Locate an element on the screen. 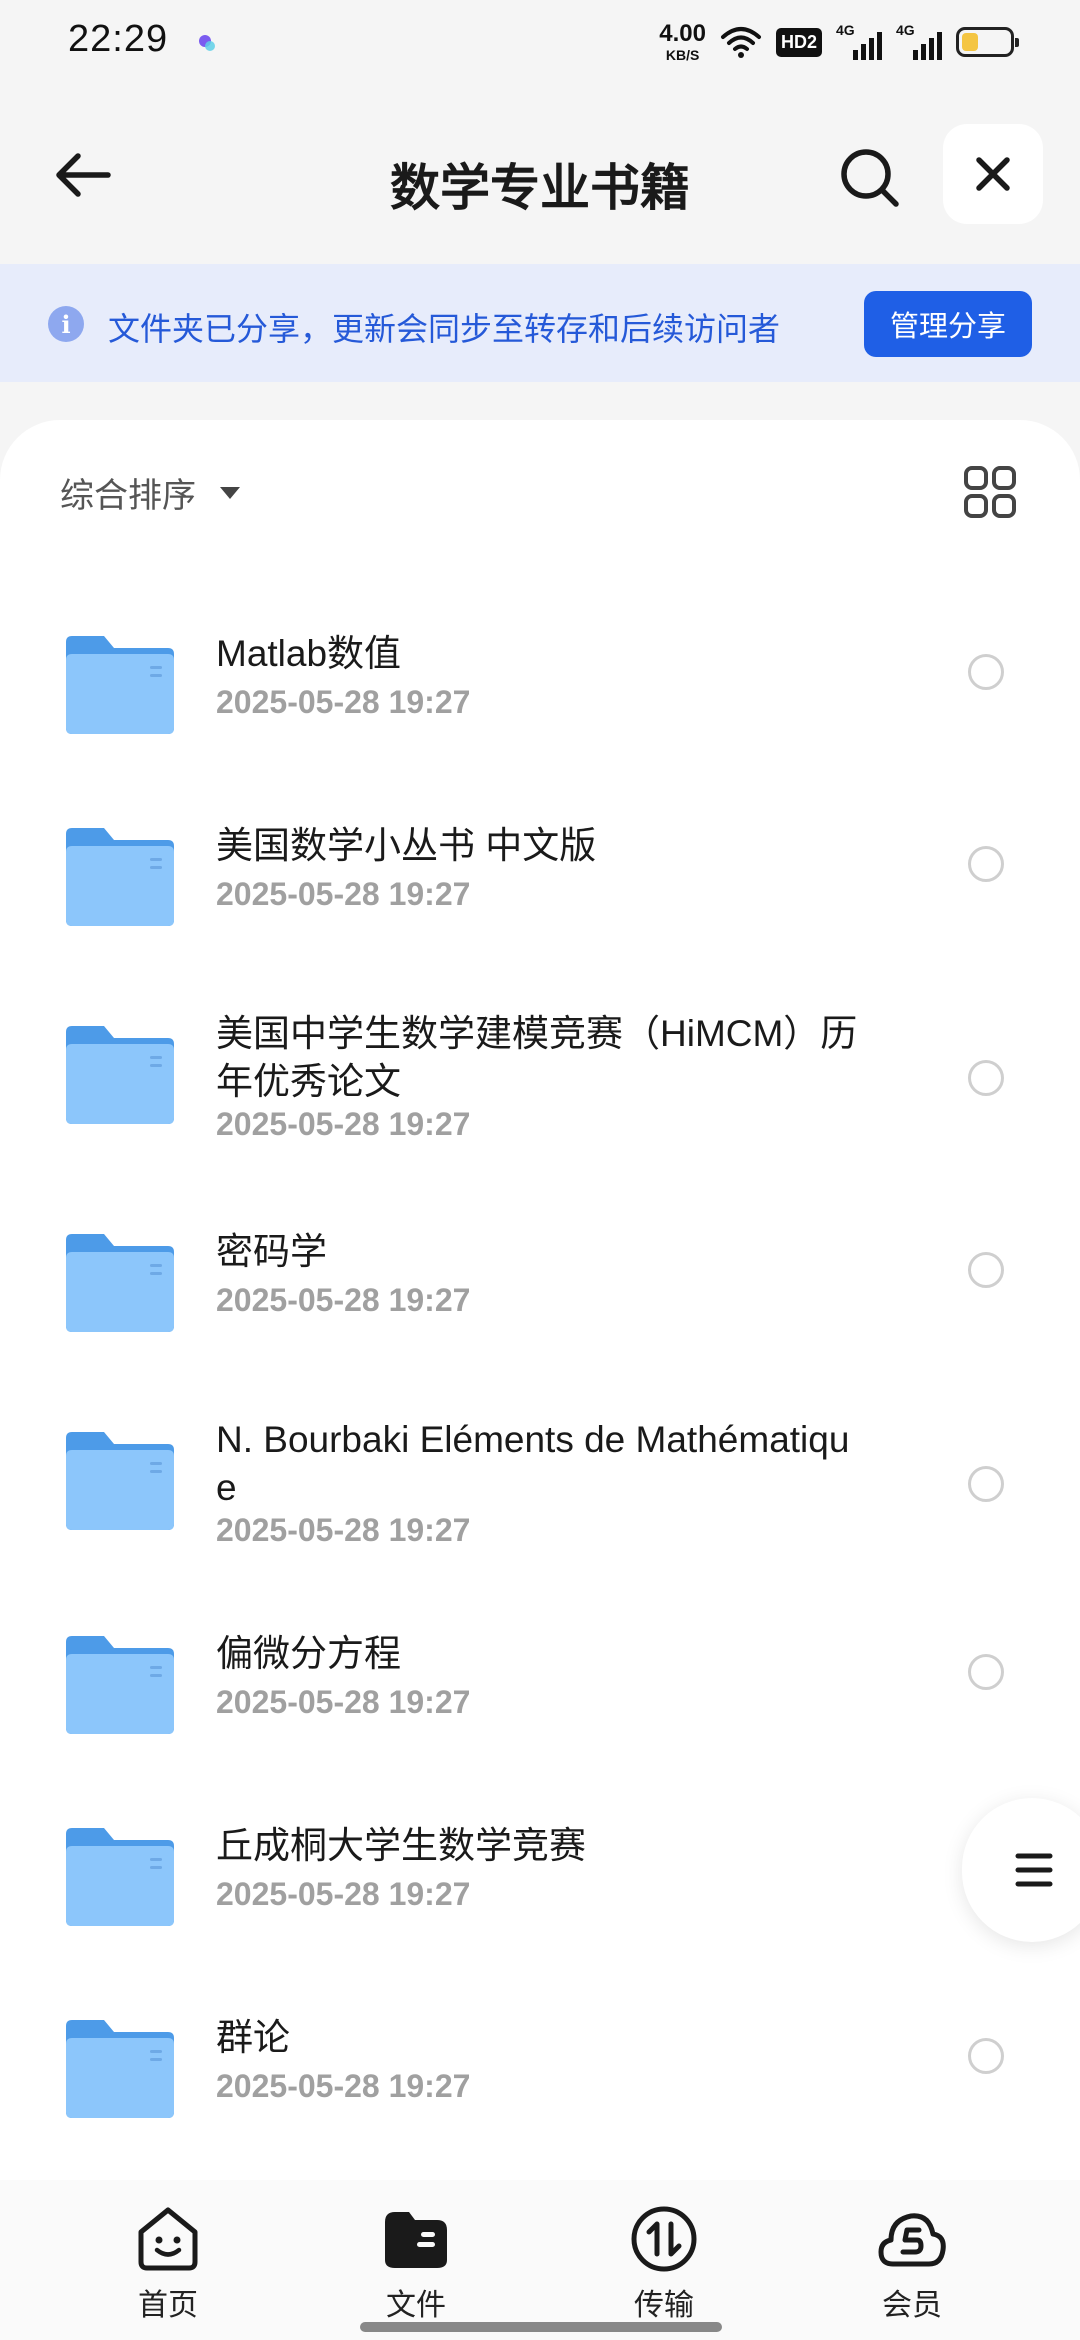 The height and width of the screenshot is (2340, 1080). bottom-nav: 首页 文件 传输 会员 is located at coordinates (540, 2260).